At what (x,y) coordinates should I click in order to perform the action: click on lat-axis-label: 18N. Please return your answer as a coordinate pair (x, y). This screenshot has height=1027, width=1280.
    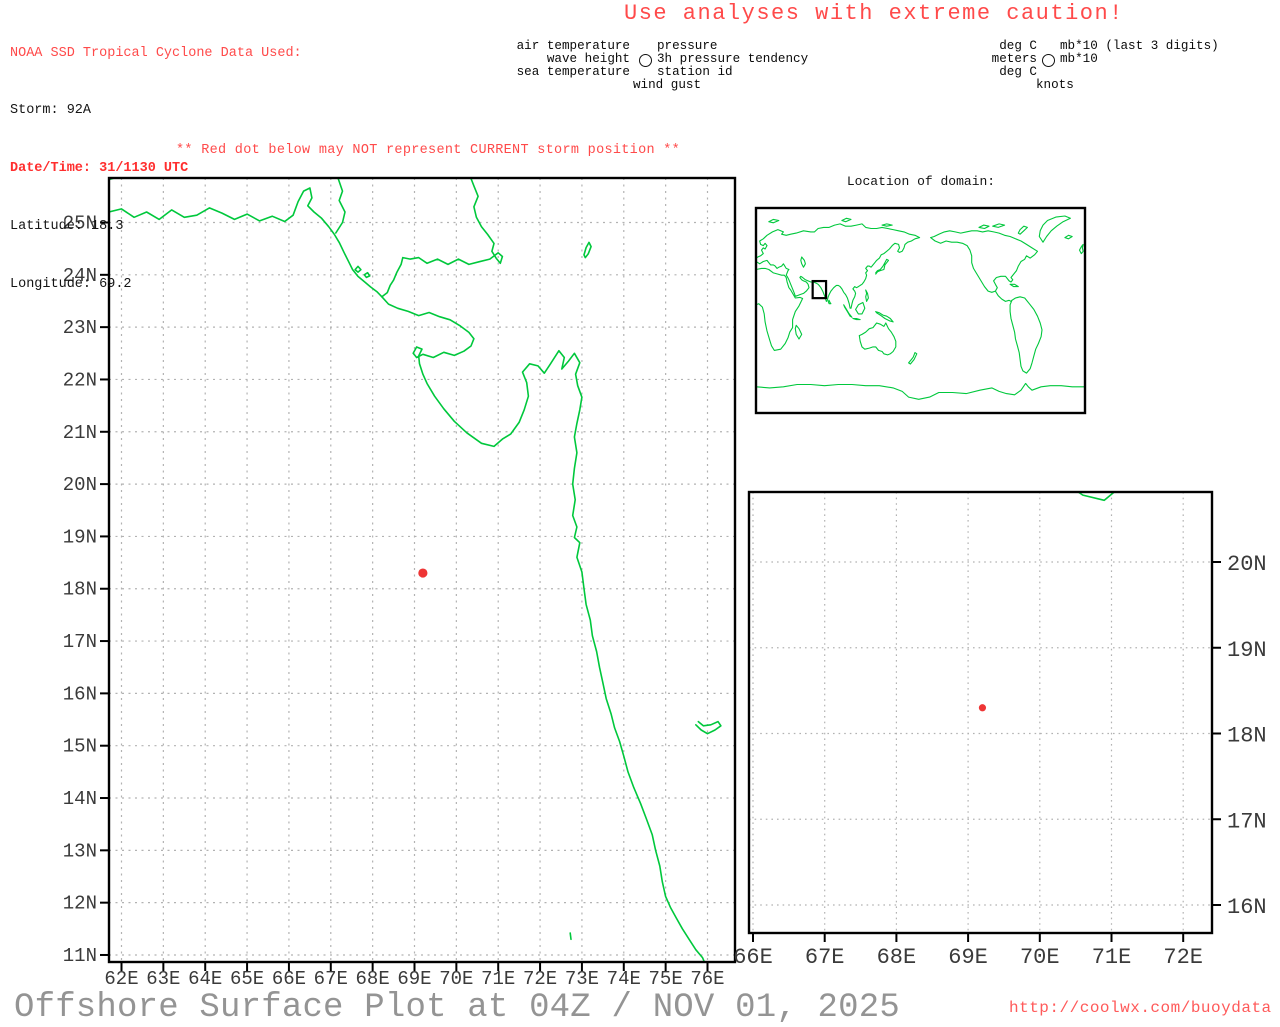
    Looking at the image, I should click on (80, 590).